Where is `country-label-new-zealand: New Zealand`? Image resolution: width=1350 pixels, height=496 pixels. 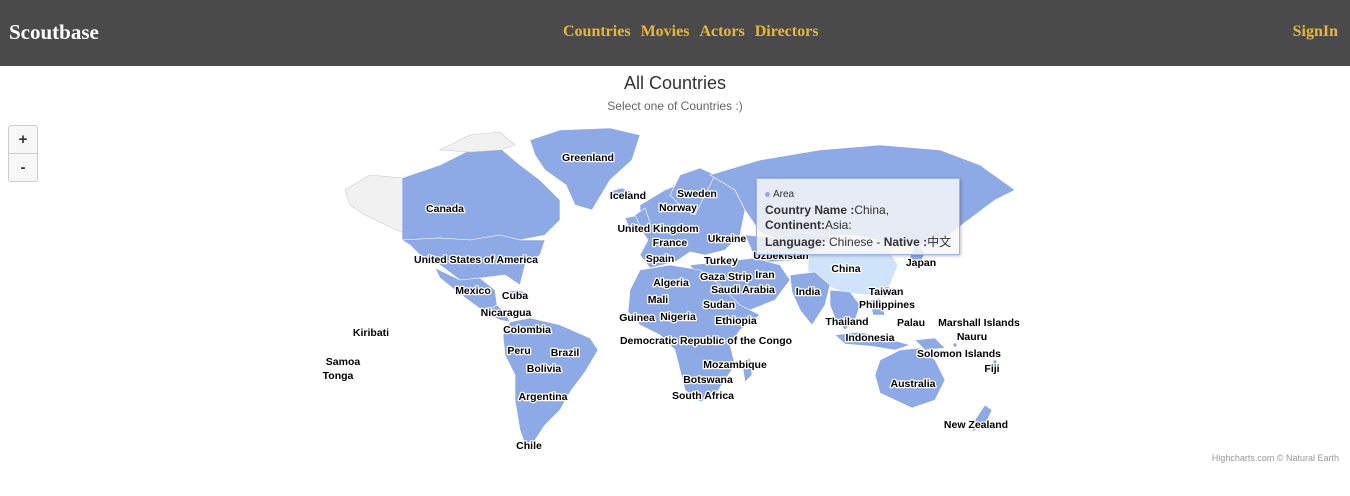
country-label-new-zealand: New Zealand is located at coordinates (976, 425).